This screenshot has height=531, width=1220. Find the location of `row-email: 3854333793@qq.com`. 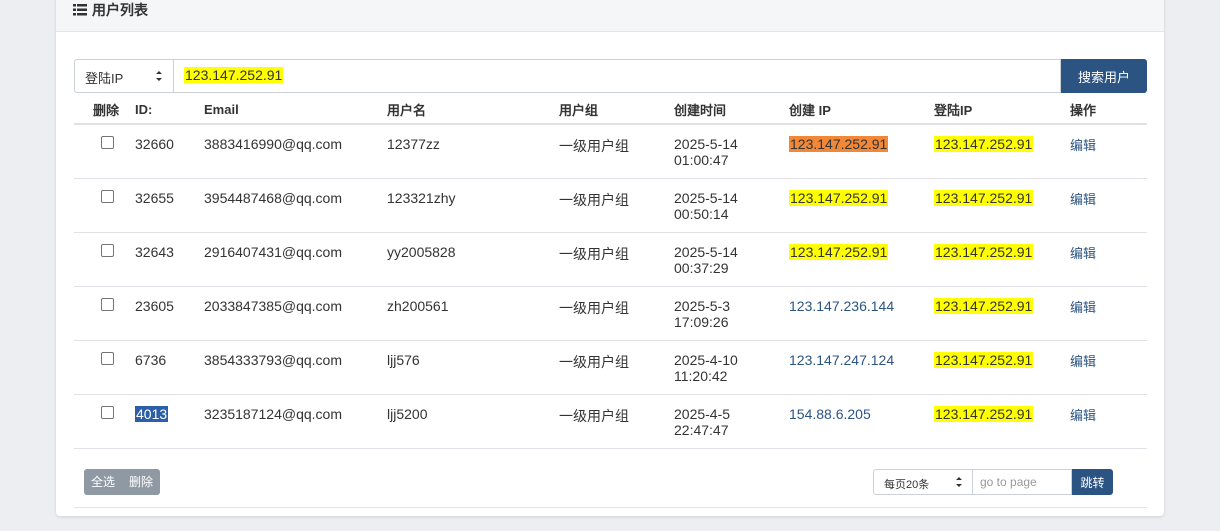

row-email: 3854333793@qq.com is located at coordinates (273, 360).